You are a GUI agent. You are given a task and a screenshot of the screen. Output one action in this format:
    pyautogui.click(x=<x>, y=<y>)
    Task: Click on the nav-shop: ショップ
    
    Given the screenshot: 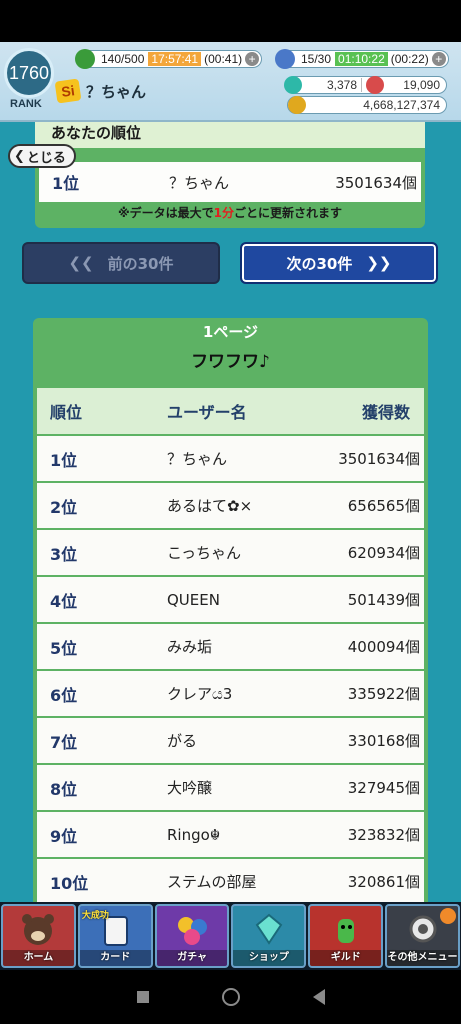 What is the action you would take?
    pyautogui.click(x=269, y=936)
    